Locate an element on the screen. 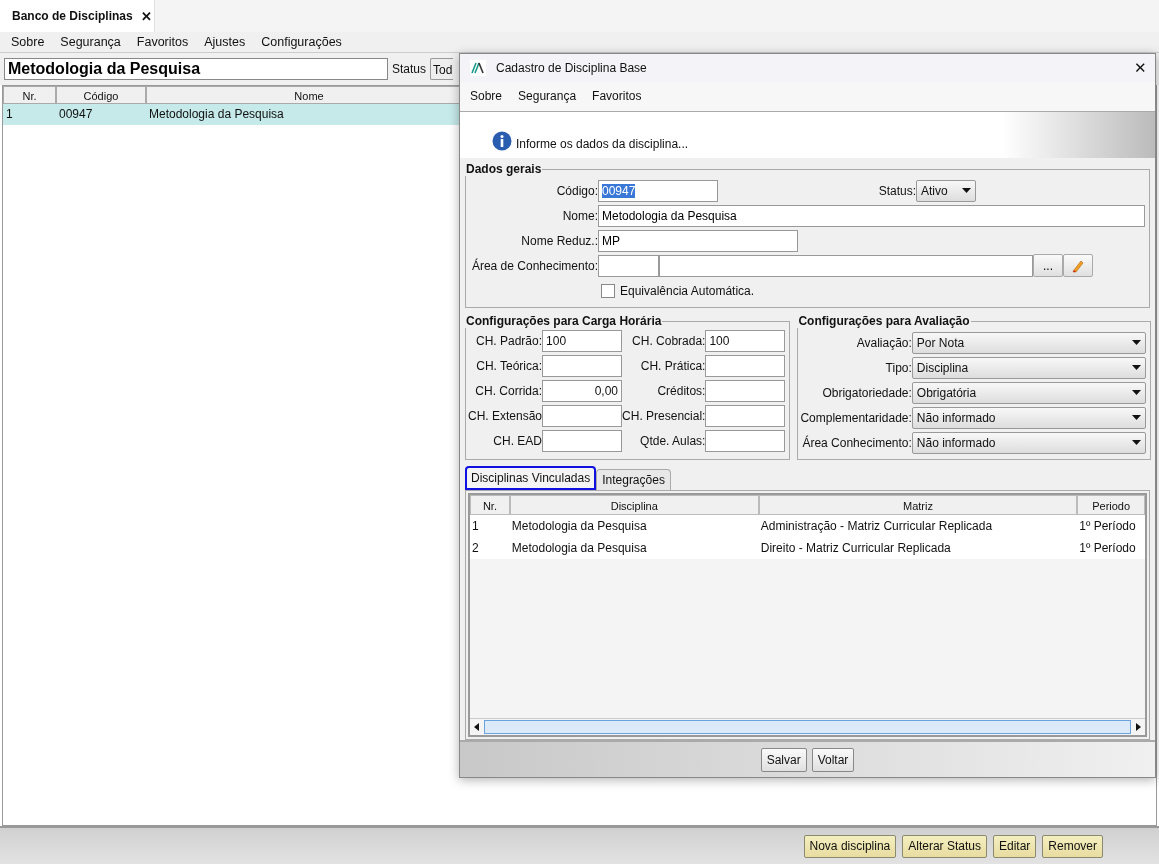  field-label: Complementaridade: is located at coordinates (856, 417).